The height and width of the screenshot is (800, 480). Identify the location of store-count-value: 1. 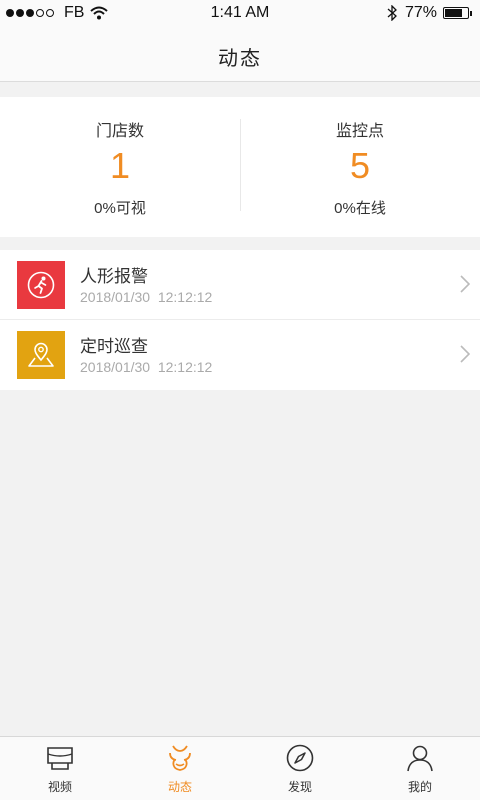
(120, 165).